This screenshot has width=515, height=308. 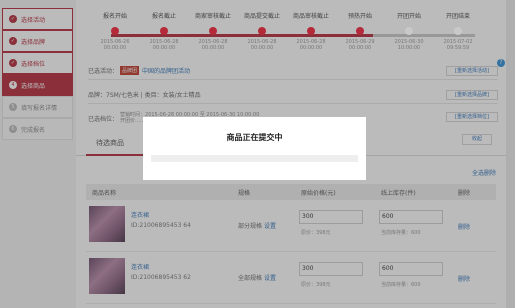 I want to click on submitting-dialog: 商品正在提交中, so click(x=254, y=148).